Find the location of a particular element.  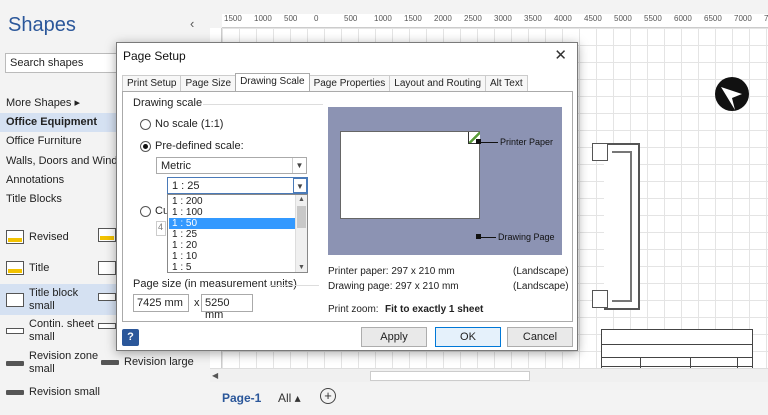

tab-alt-text: Alt Text is located at coordinates (506, 83).